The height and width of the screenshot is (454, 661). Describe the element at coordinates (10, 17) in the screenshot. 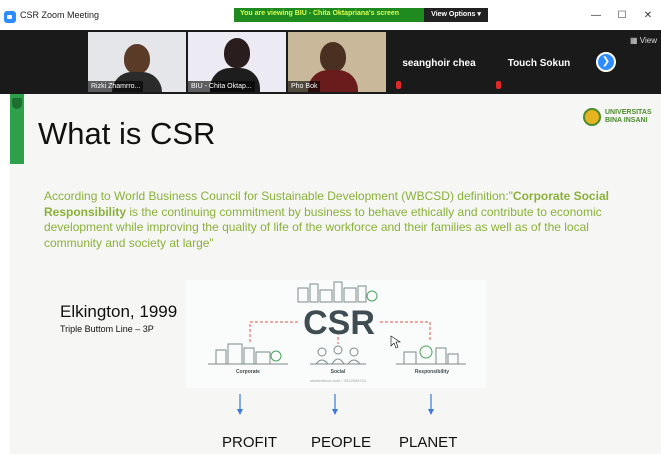

I see `zoom-app-icon` at that location.